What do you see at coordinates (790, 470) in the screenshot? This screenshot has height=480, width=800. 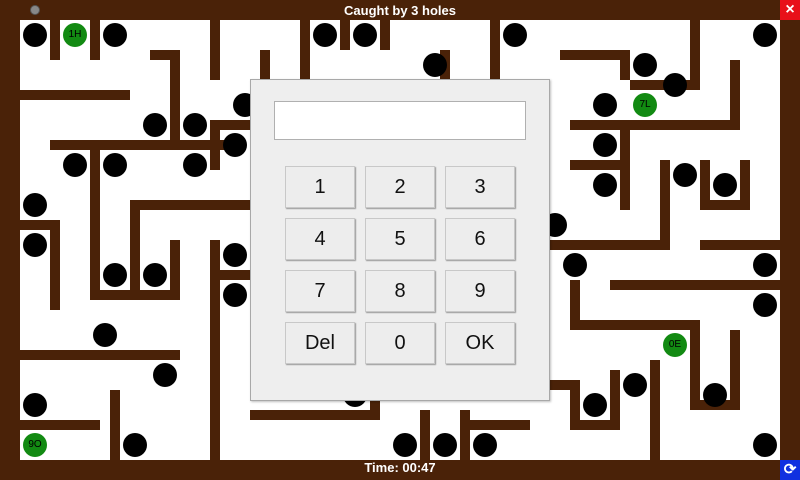 I see `restart-button: ⟳` at bounding box center [790, 470].